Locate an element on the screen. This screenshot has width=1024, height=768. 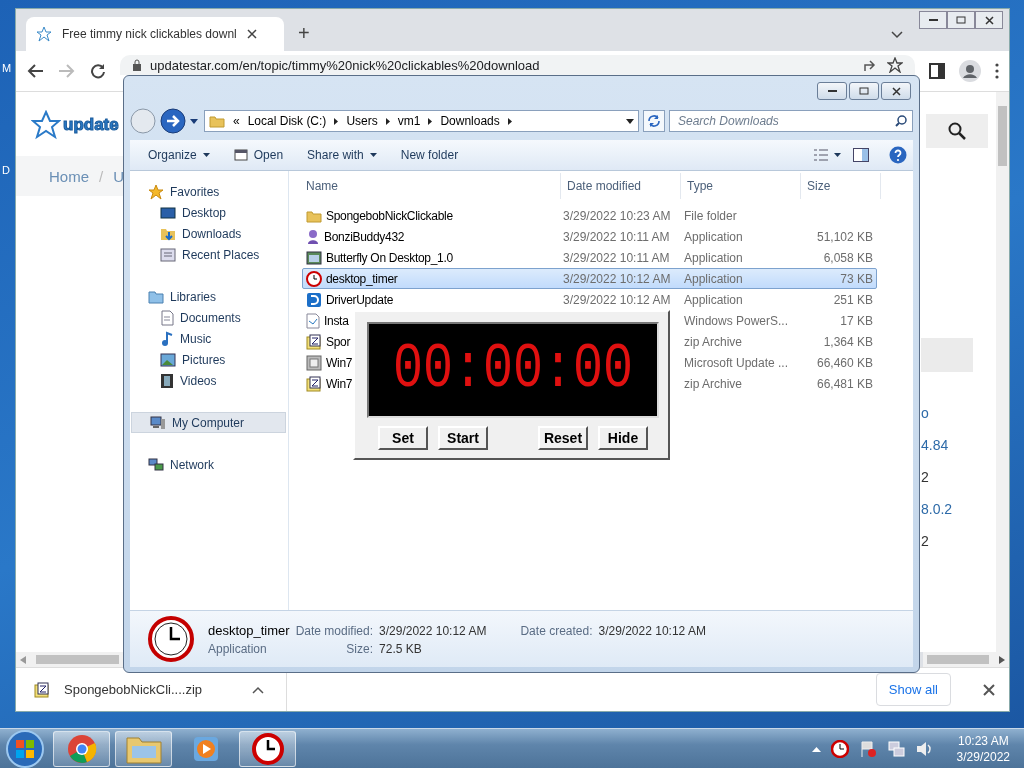
file-row: desktop_timer 3/29/2022 10:12 AM Application 73 KB is located at coordinates (589, 278).